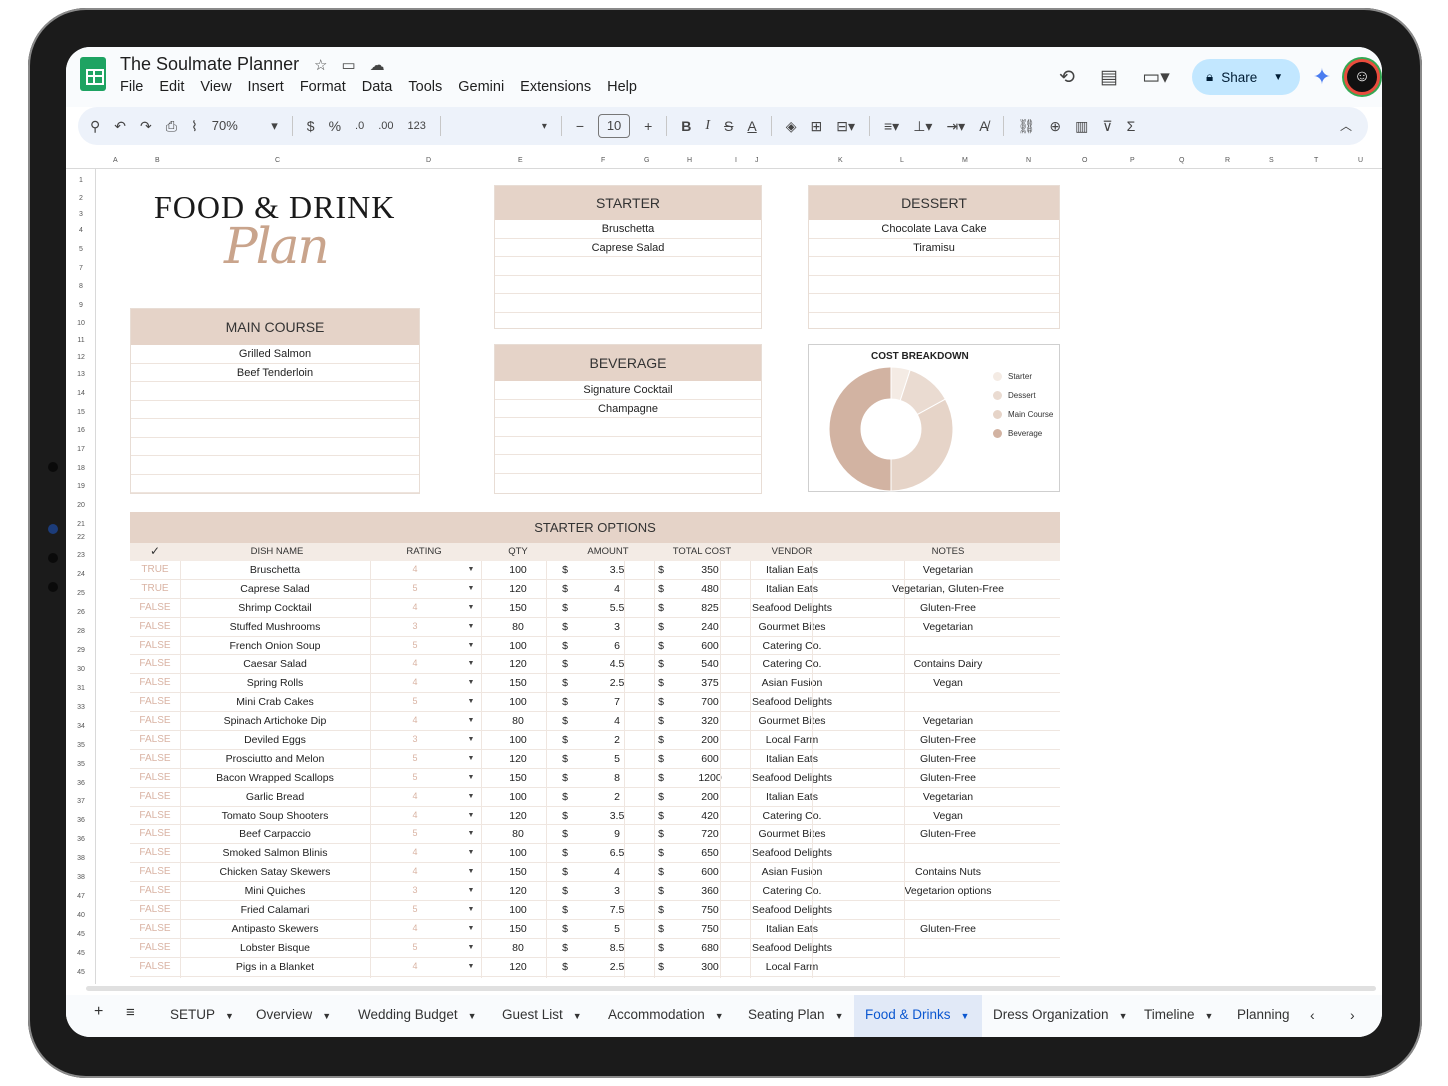  What do you see at coordinates (707, 126) in the screenshot?
I see `italic-icon: I` at bounding box center [707, 126].